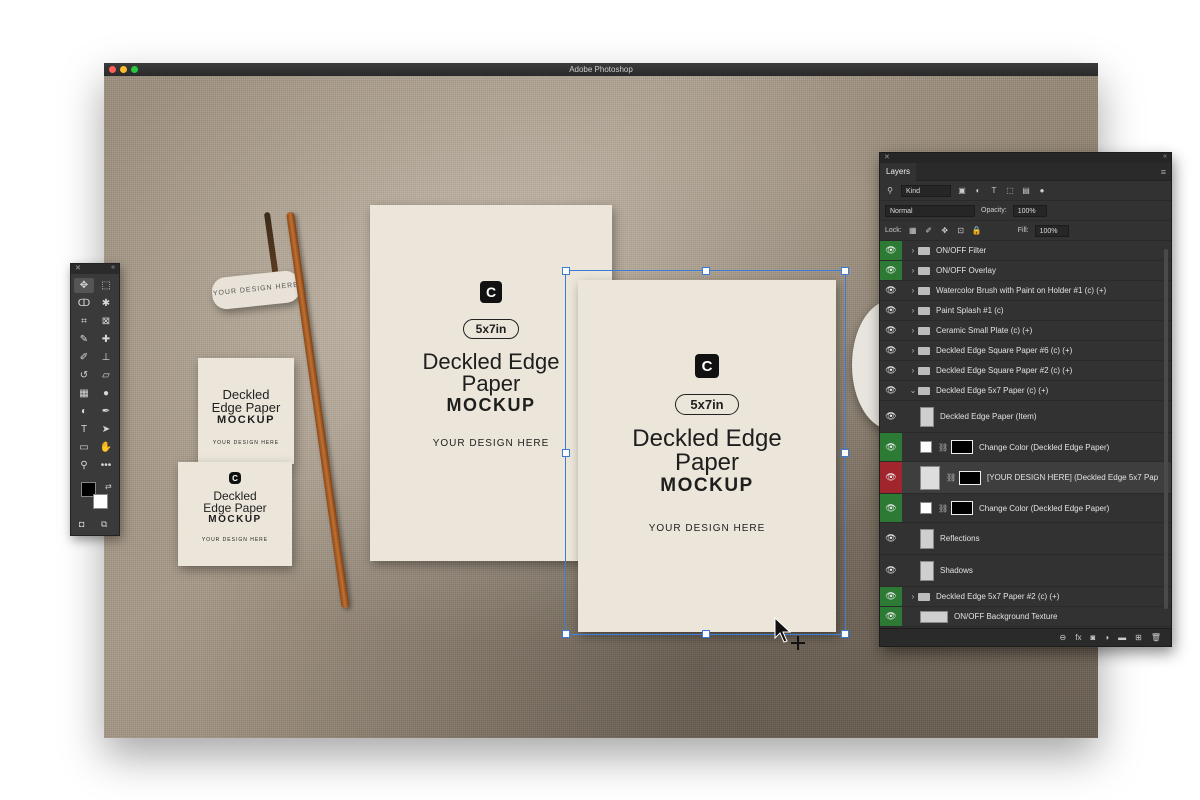  What do you see at coordinates (845, 634) in the screenshot?
I see `handle-bottom-right` at bounding box center [845, 634].